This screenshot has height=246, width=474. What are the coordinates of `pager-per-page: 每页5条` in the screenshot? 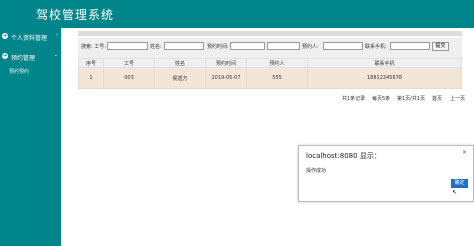 It's located at (381, 99).